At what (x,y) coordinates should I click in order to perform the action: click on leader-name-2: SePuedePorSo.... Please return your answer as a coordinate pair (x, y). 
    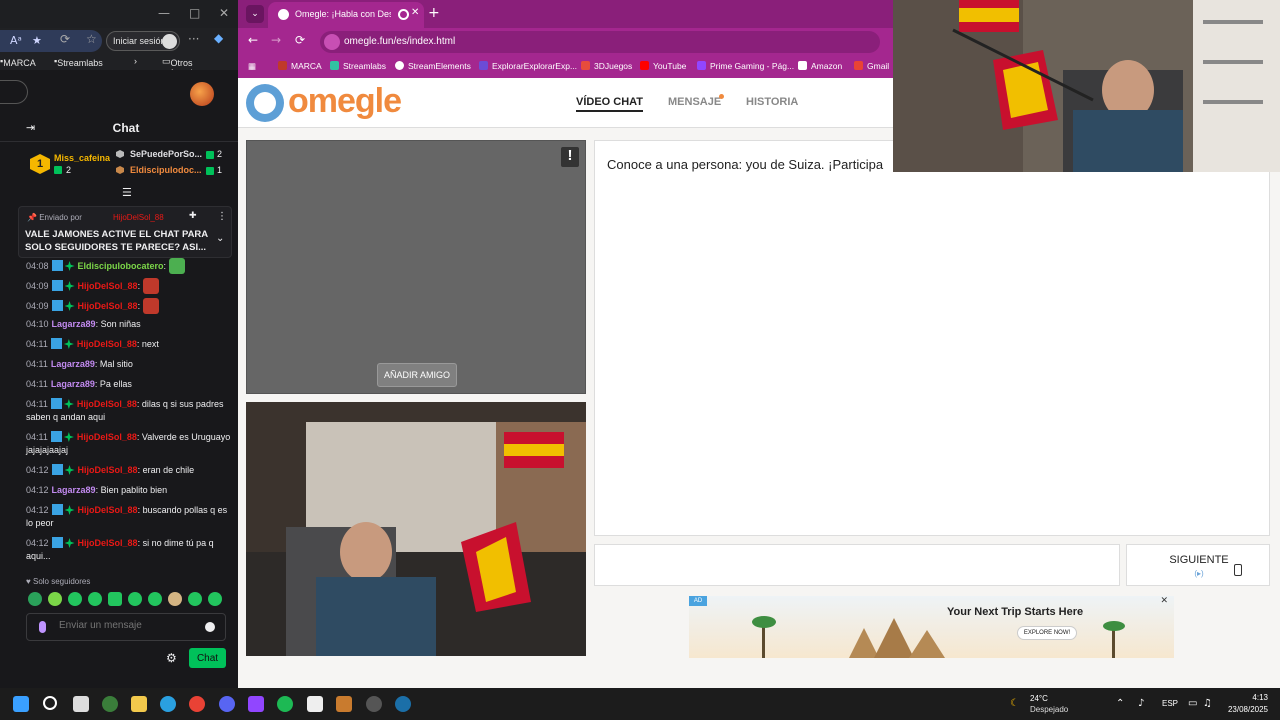
    Looking at the image, I should click on (166, 154).